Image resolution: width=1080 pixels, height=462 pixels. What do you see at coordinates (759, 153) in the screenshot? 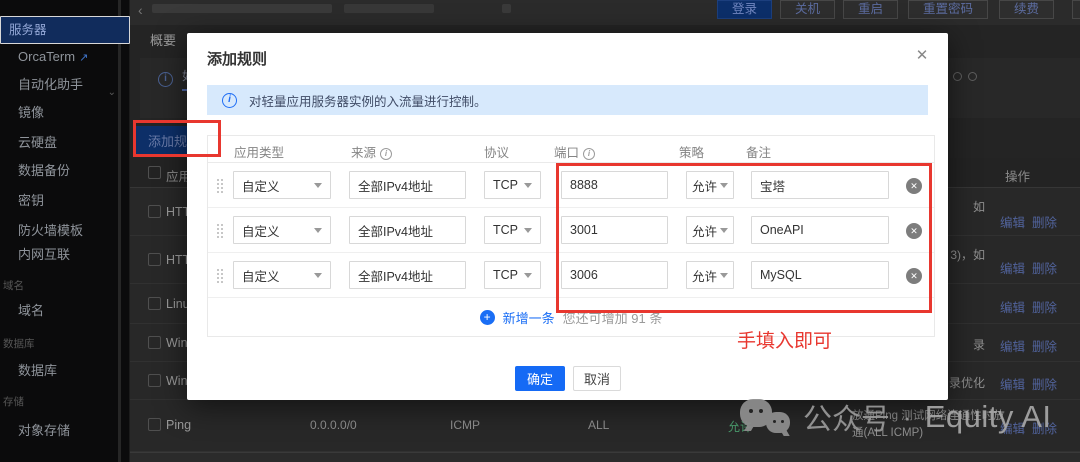
I see `col-remark: 备注` at bounding box center [759, 153].